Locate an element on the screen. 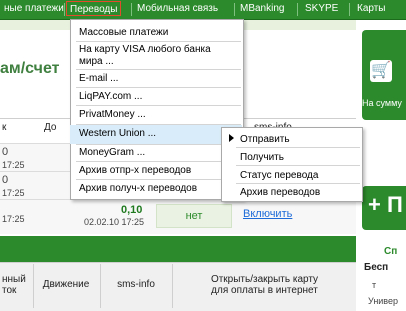  column-header-dos: До is located at coordinates (50, 127).